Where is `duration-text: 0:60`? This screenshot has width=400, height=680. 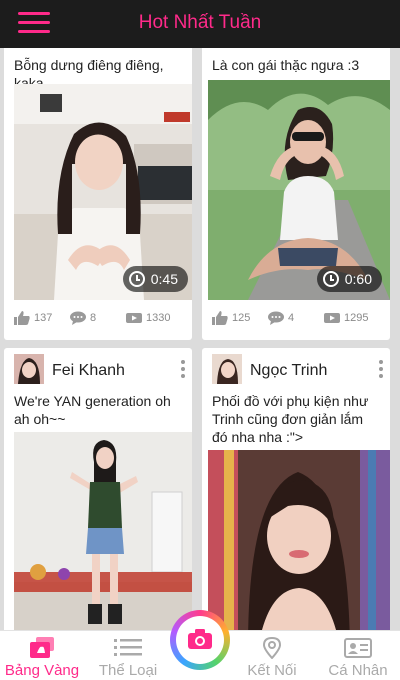 duration-text: 0:60 is located at coordinates (358, 279).